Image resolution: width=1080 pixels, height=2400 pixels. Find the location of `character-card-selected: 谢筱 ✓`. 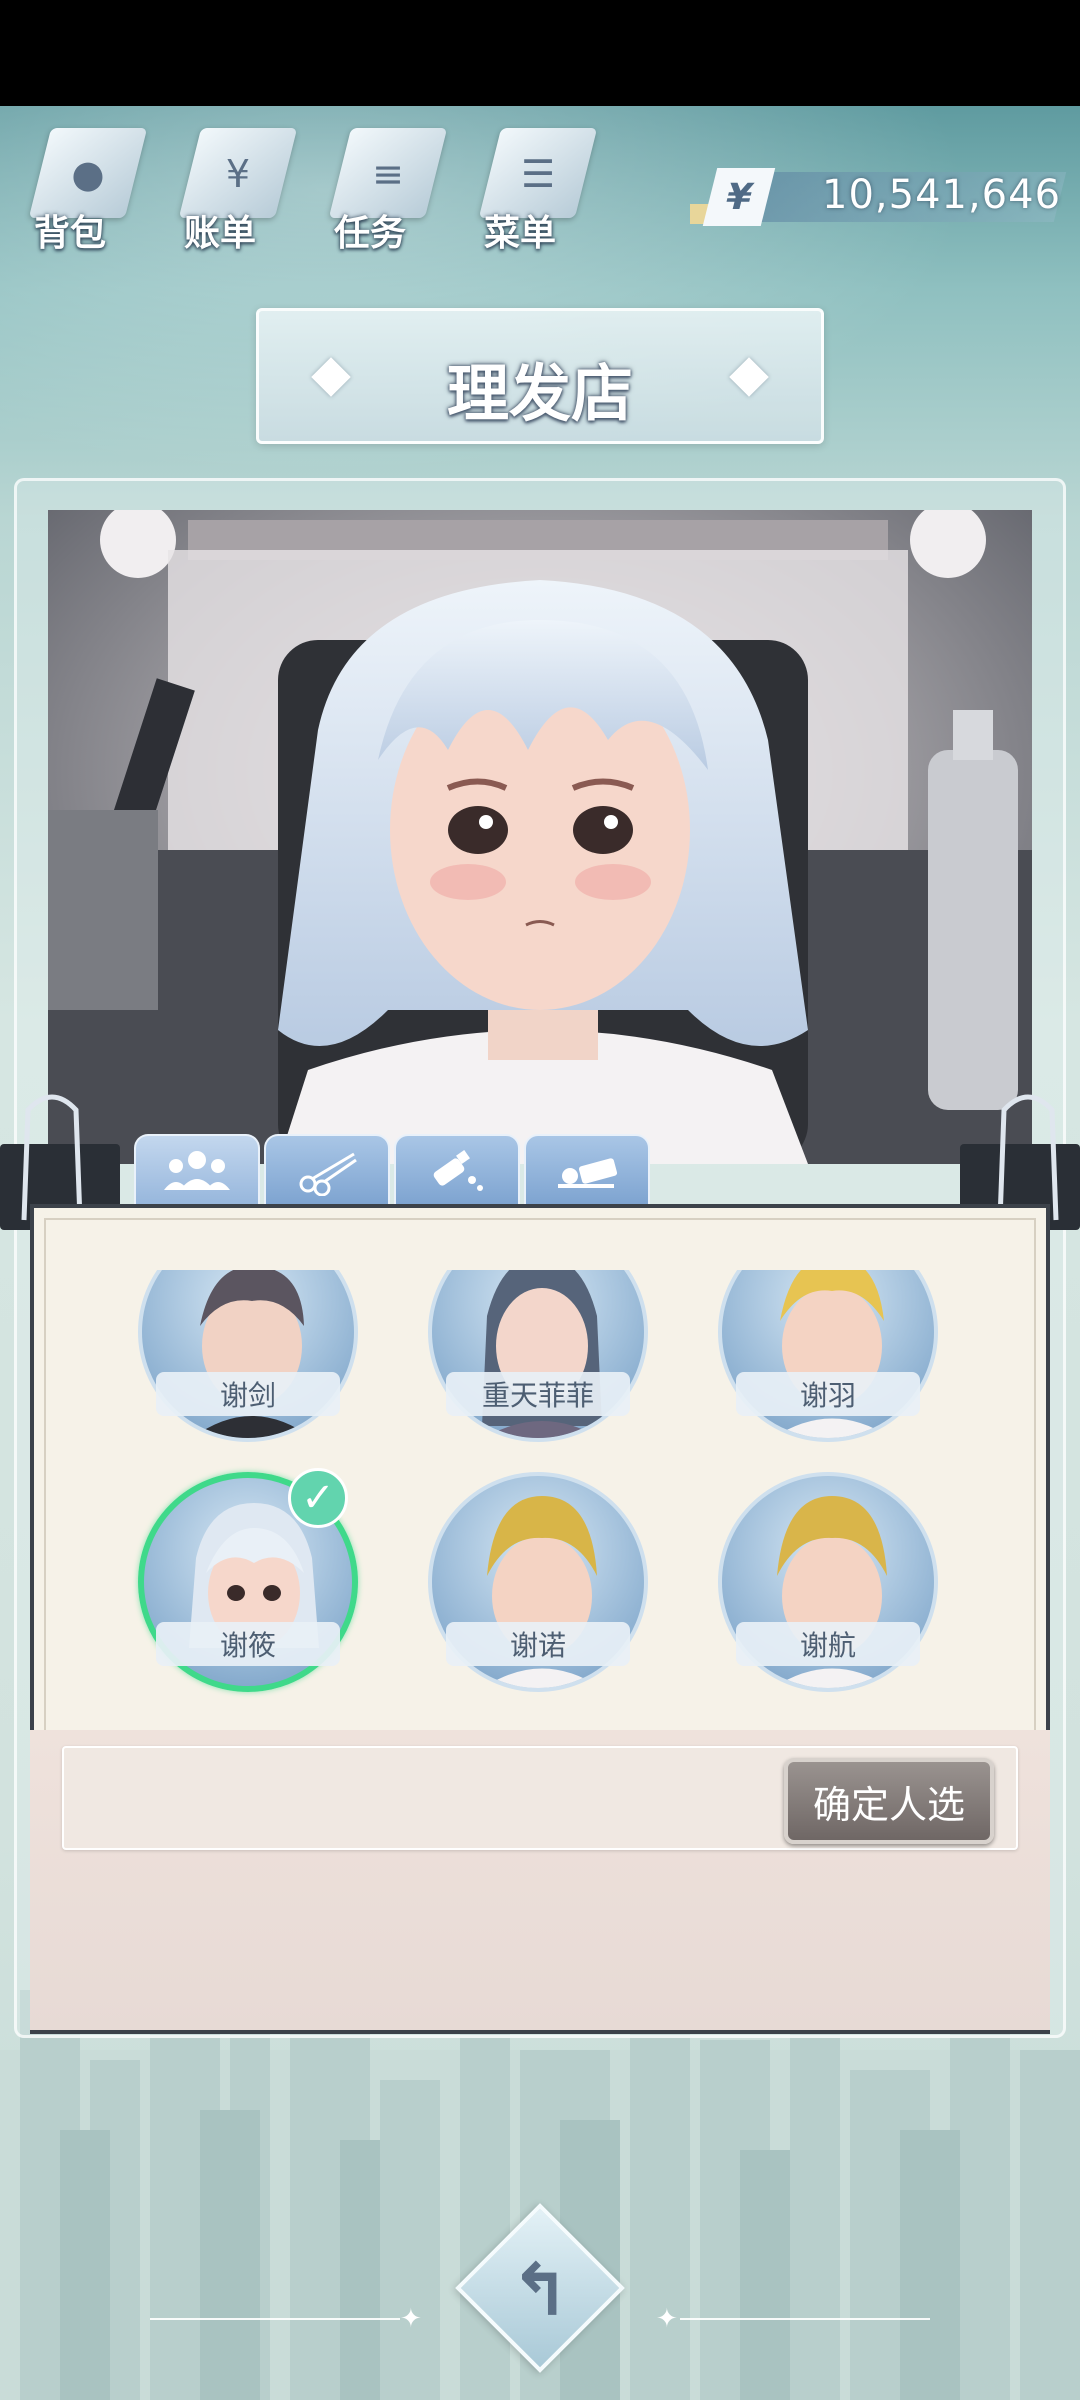

character-card-selected: 谢筱 ✓ is located at coordinates (248, 1580).